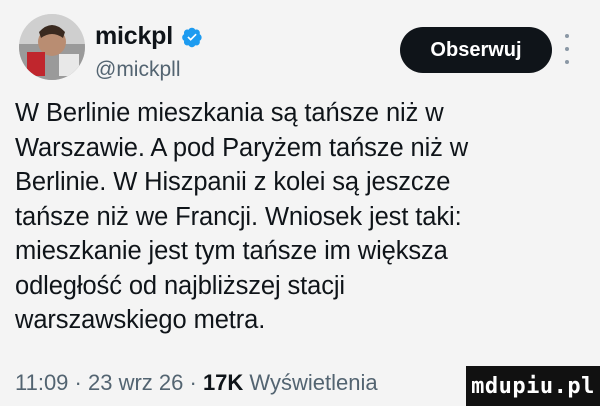 The width and height of the screenshot is (600, 406). Describe the element at coordinates (138, 70) in the screenshot. I see `author-handle: @mickpll` at that location.